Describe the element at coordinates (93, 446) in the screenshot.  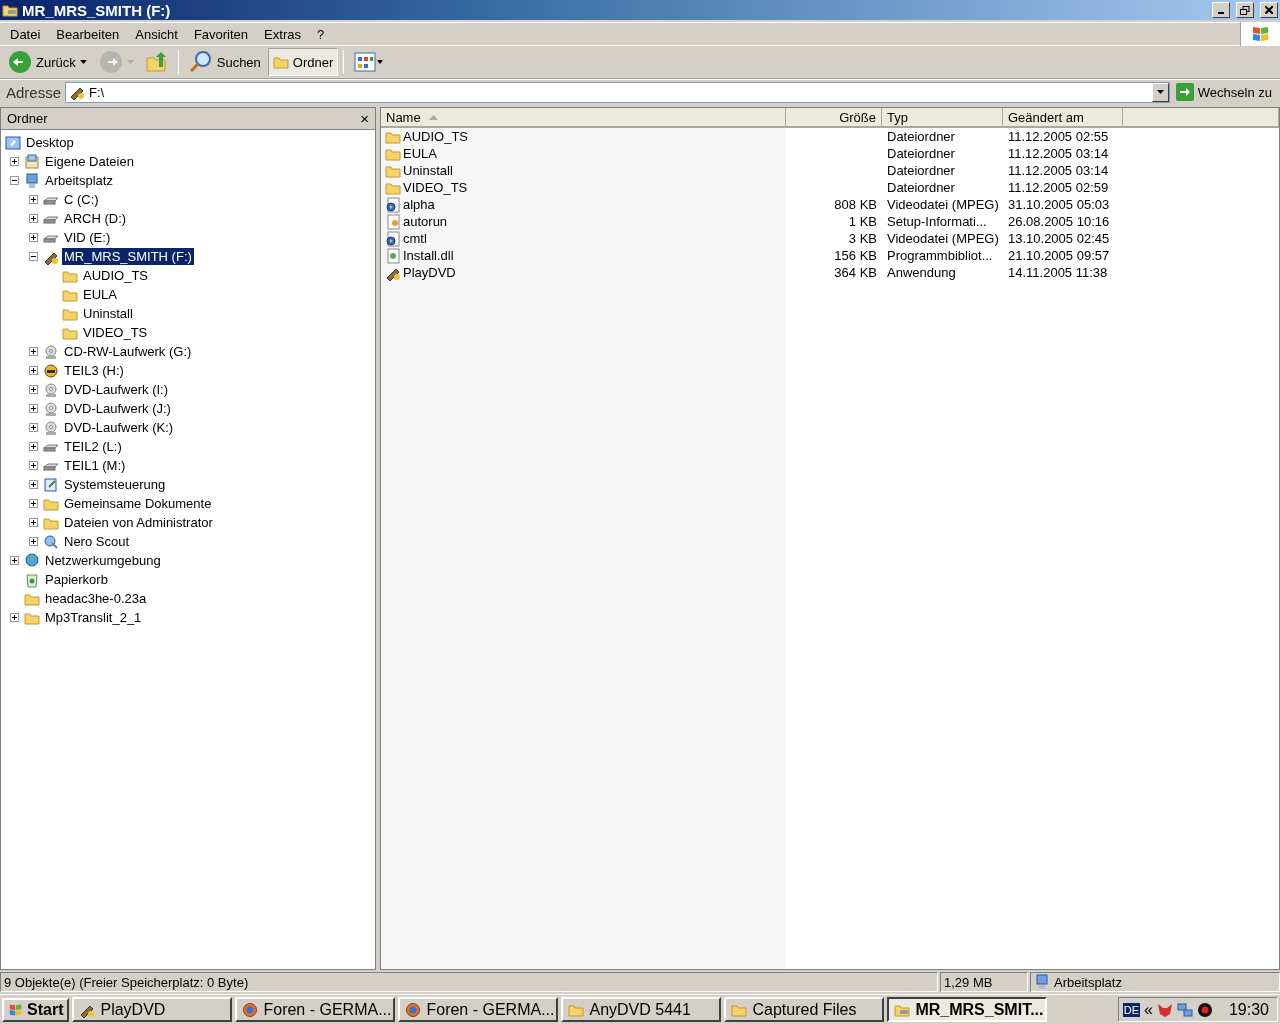
I see `tree-item: TEIL2 (L:)` at that location.